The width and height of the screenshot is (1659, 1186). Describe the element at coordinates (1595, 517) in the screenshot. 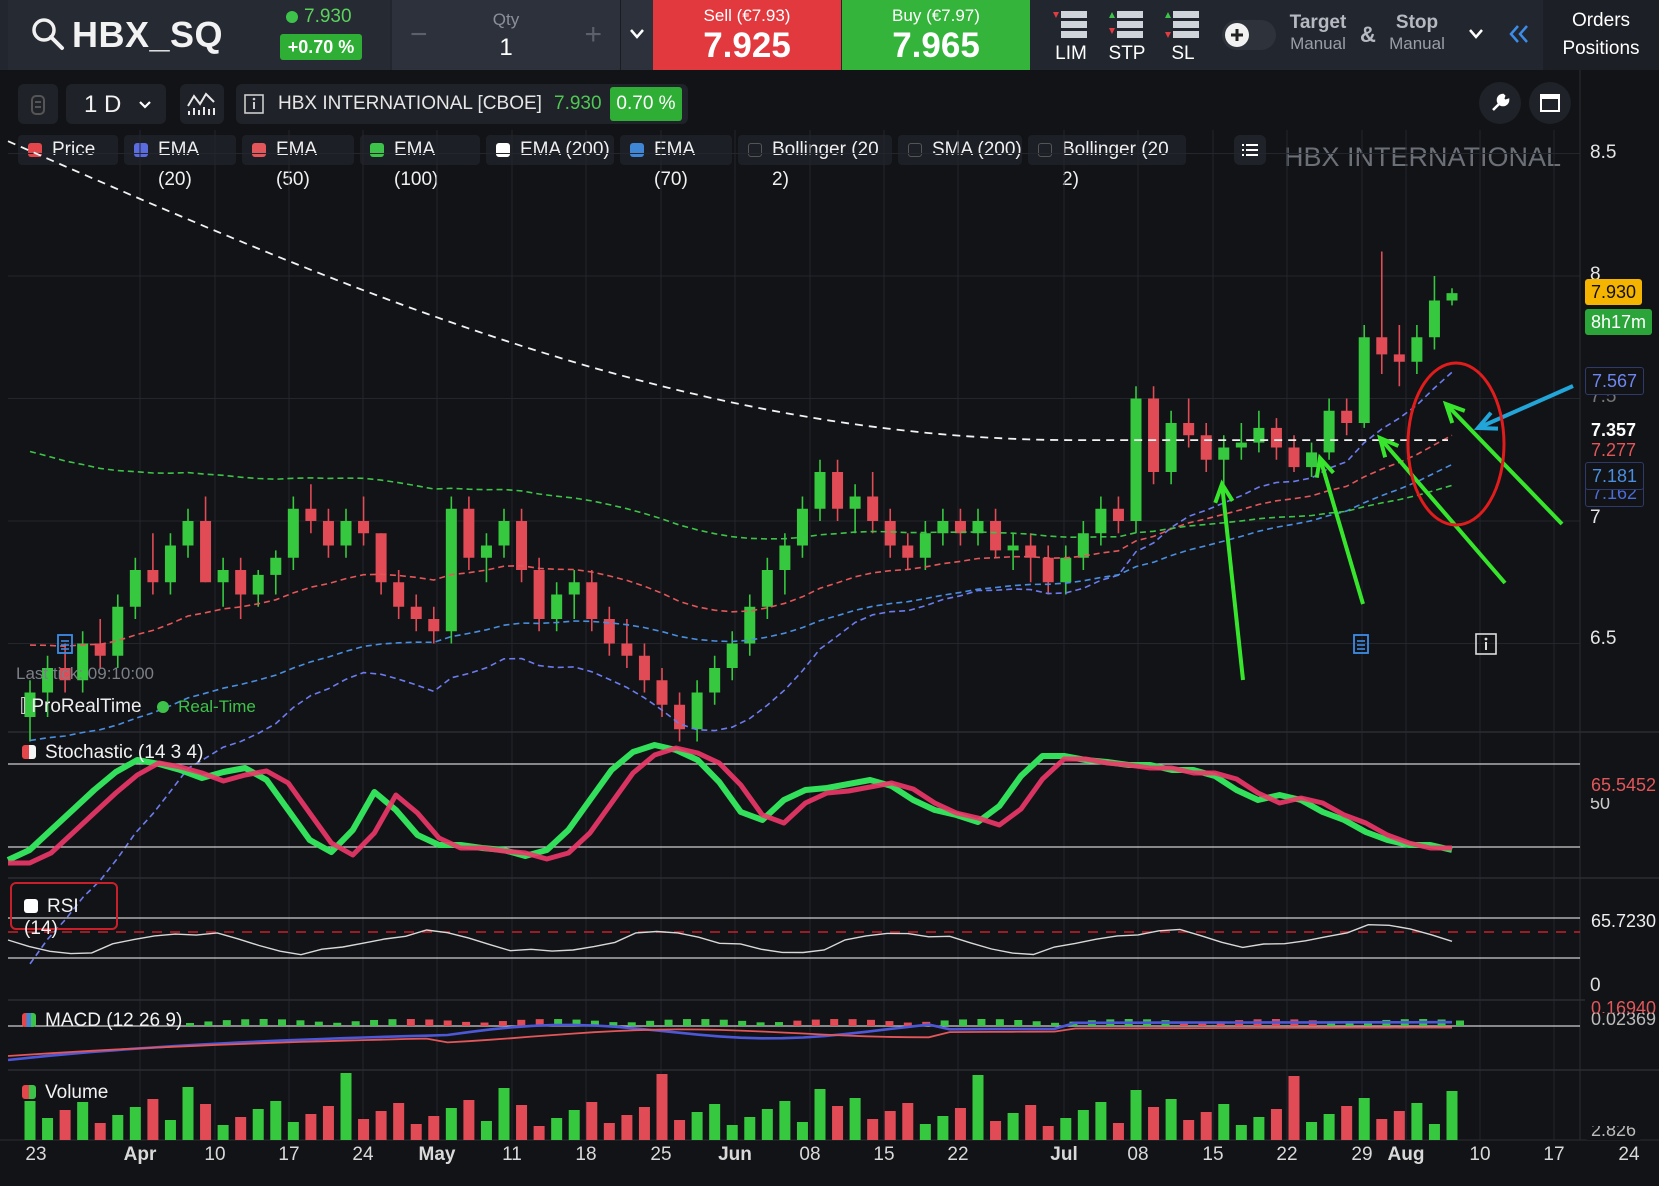

I see `y-tick: 7` at that location.